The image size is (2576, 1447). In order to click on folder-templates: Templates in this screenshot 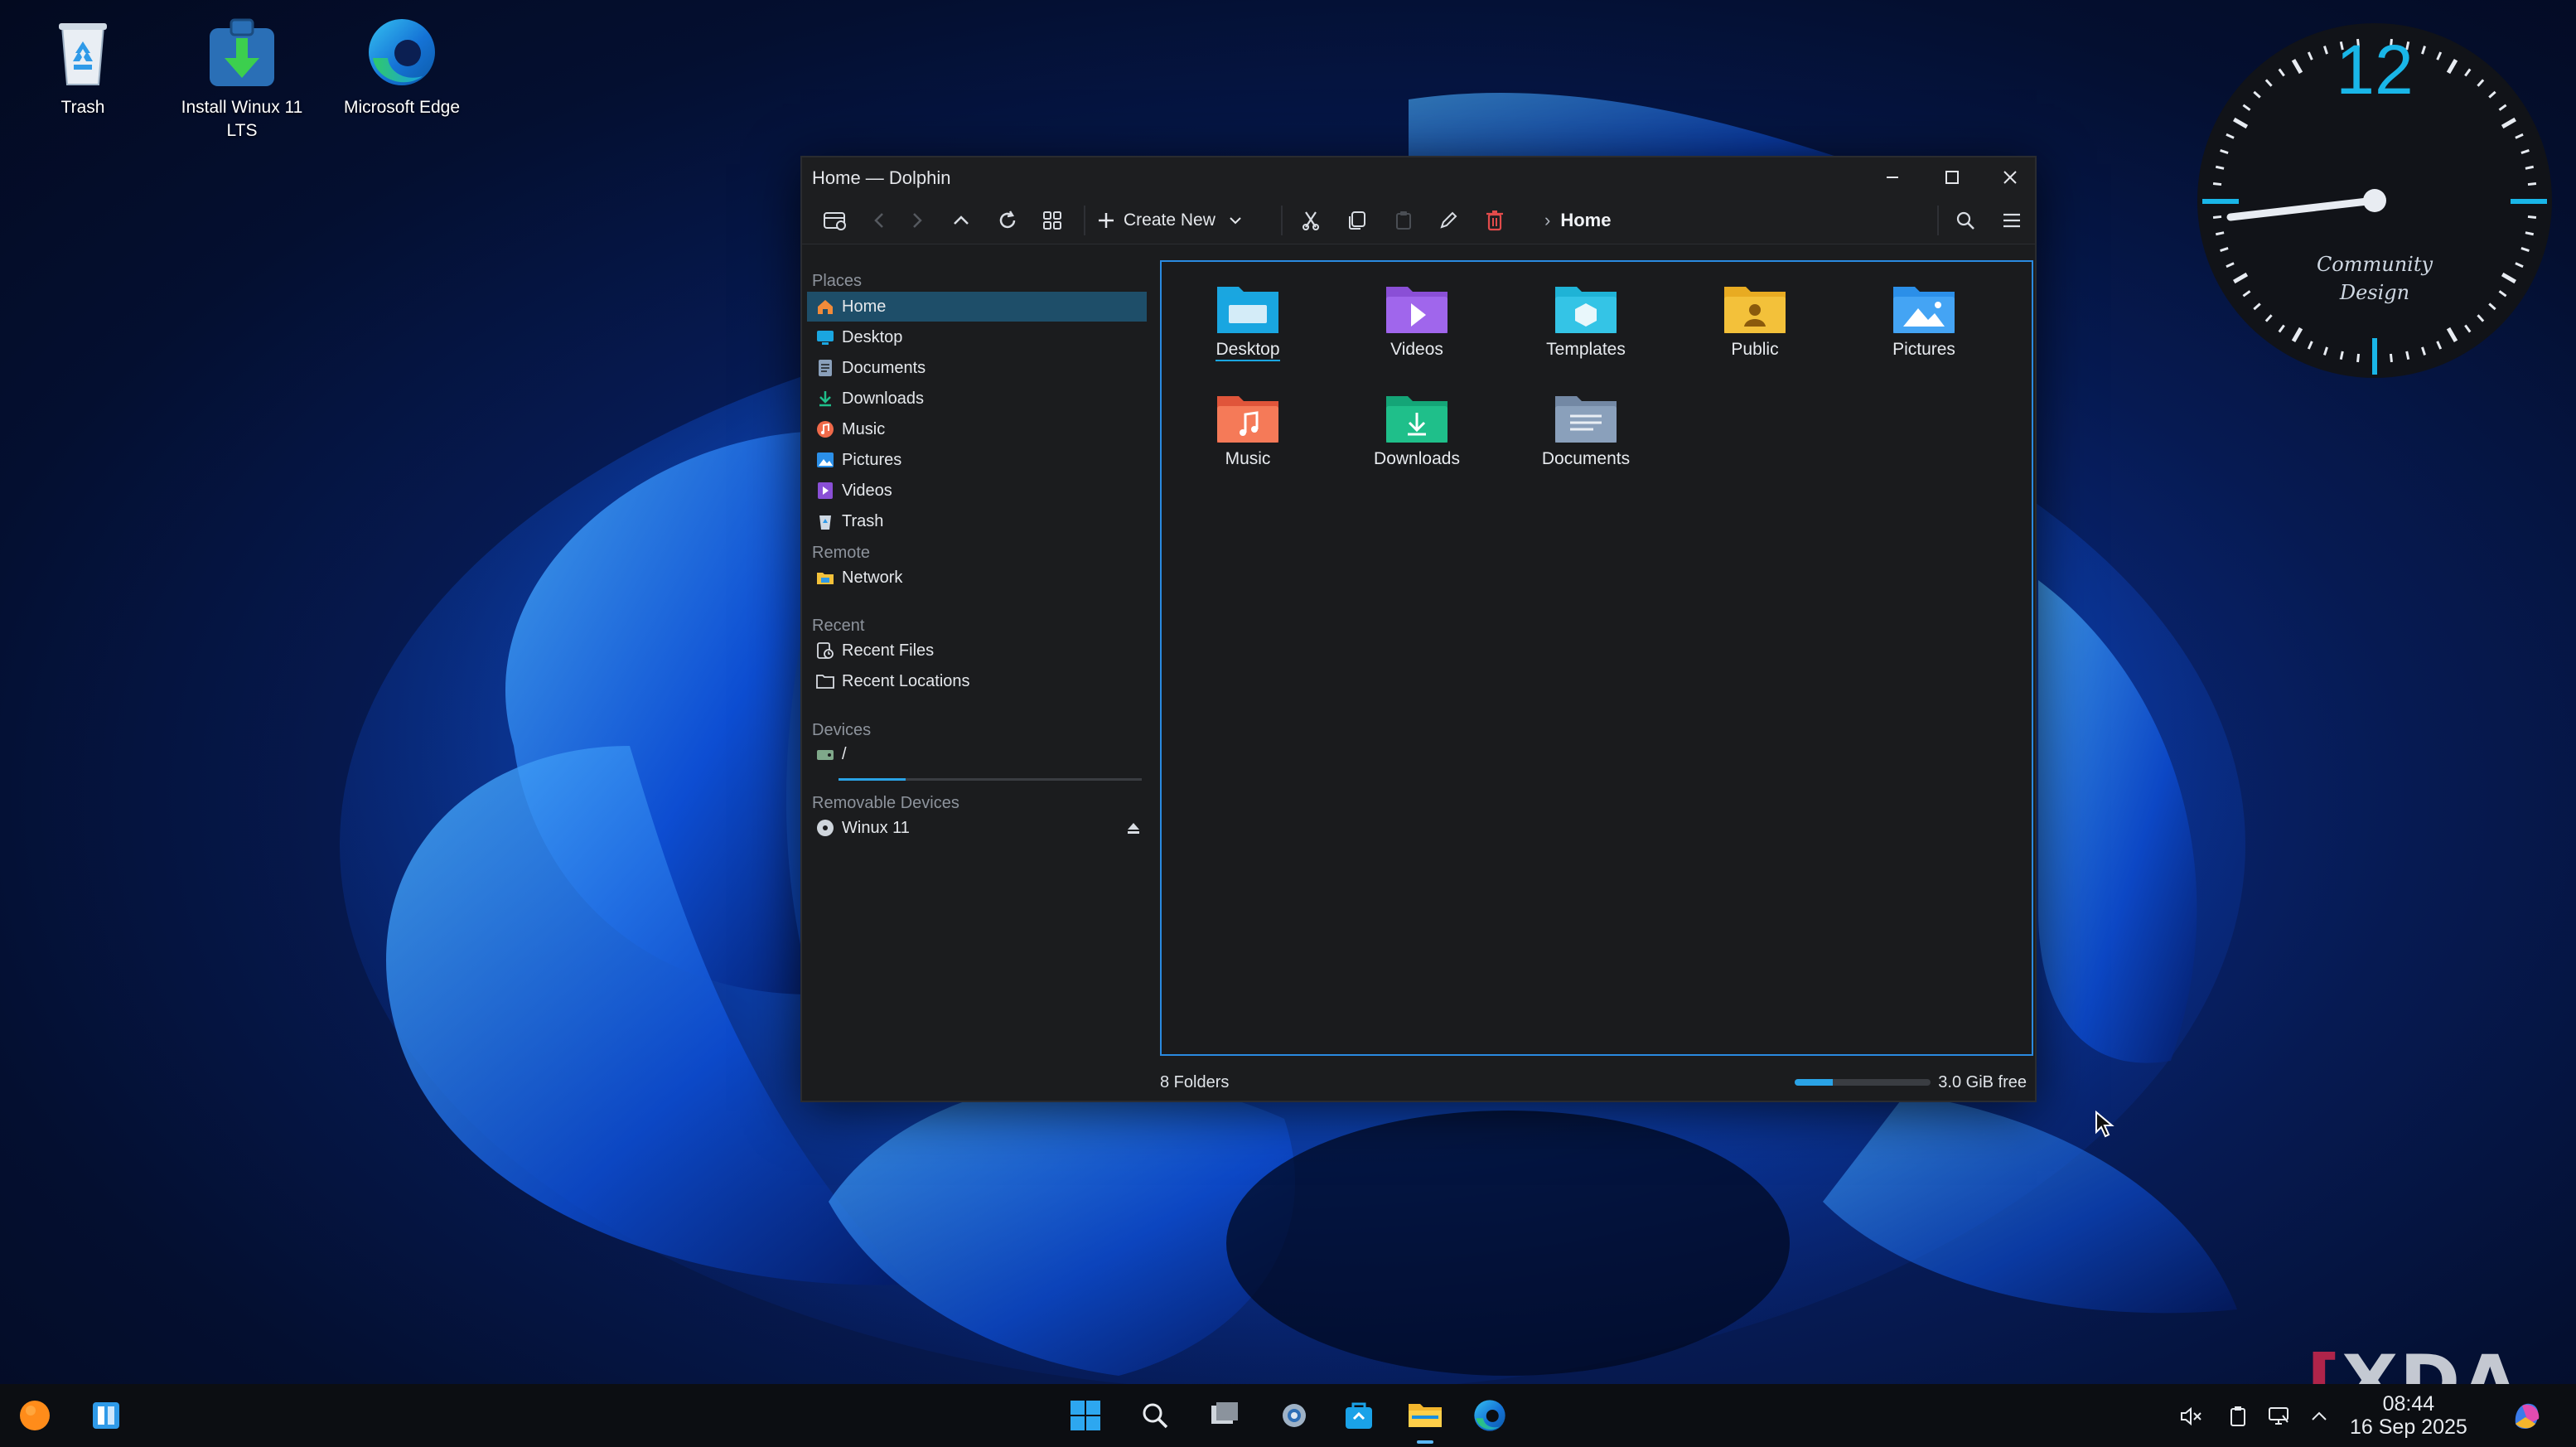, I will do `click(1585, 330)`.